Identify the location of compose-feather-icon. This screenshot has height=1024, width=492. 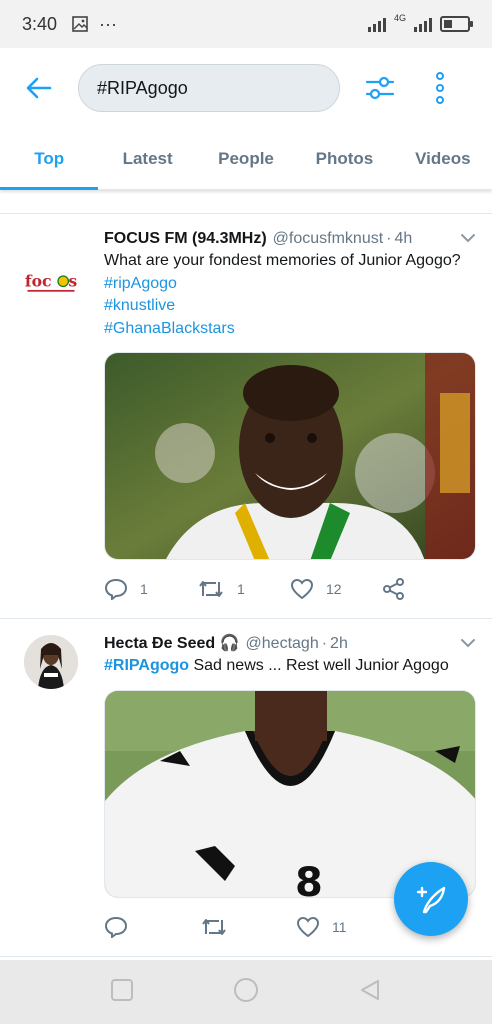
(431, 900).